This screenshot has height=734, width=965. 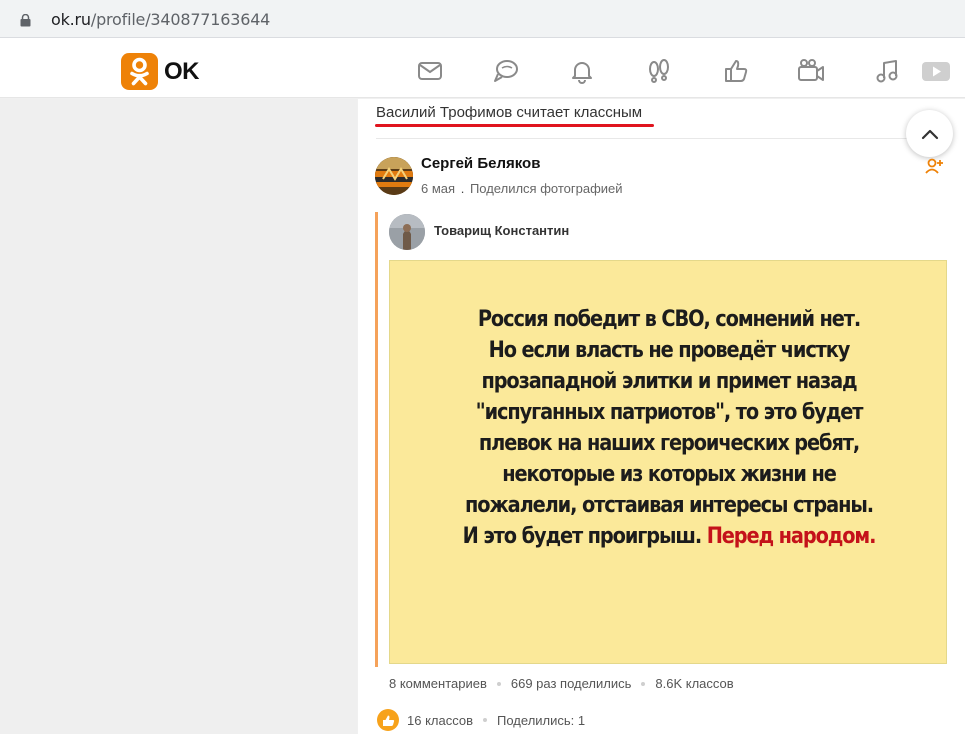 What do you see at coordinates (501, 230) in the screenshot?
I see `reshare-author-name: Товарищ Константин` at bounding box center [501, 230].